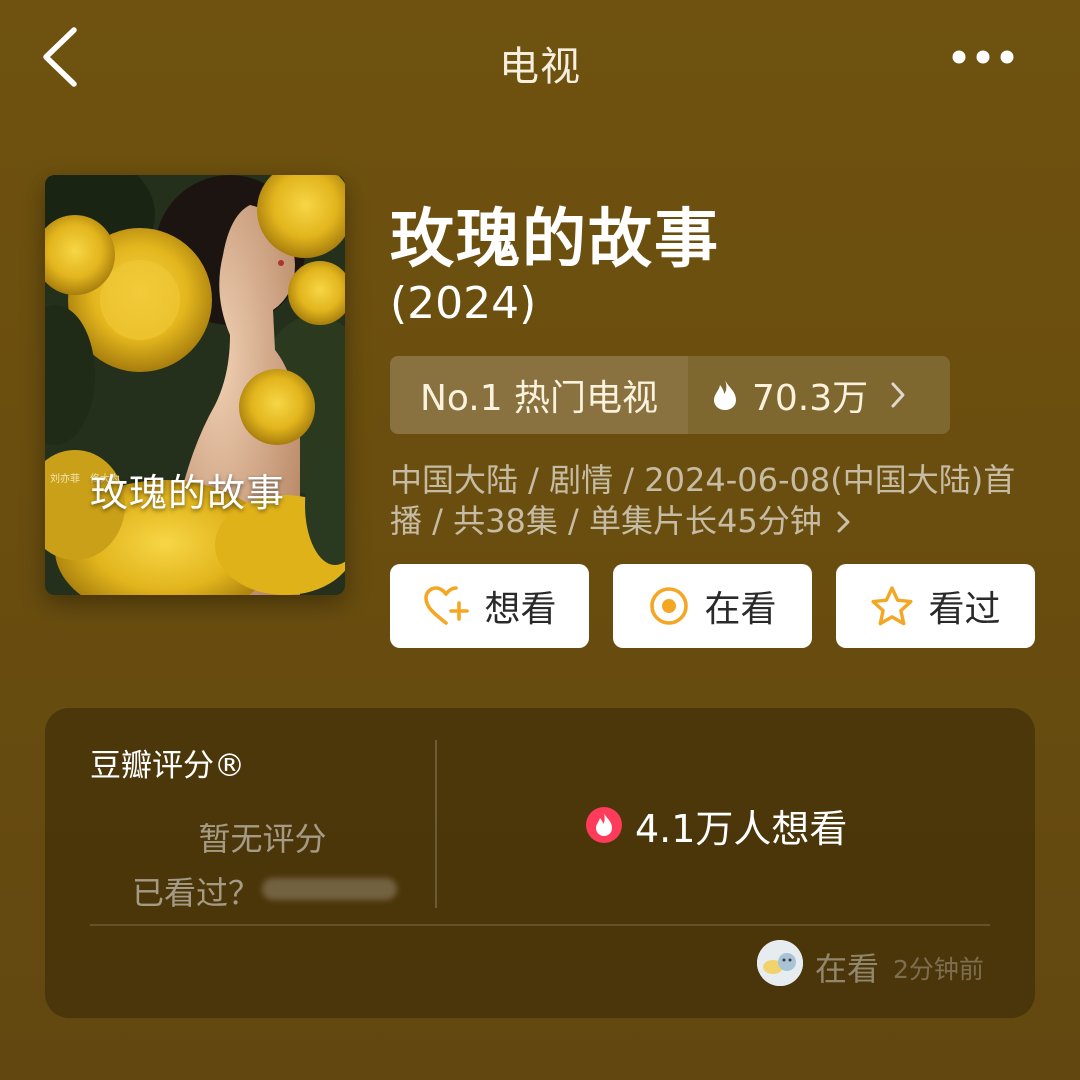  I want to click on watching-label: 在看, so click(740, 609).